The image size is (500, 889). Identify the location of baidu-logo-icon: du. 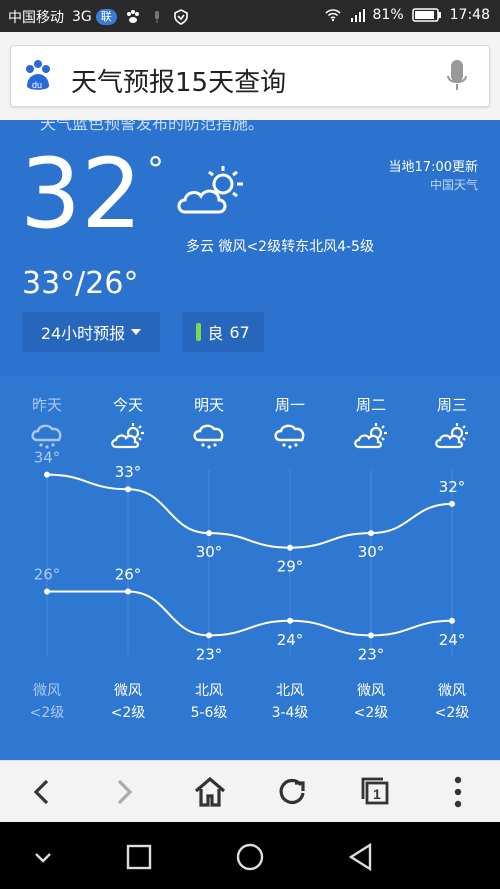
(38, 75).